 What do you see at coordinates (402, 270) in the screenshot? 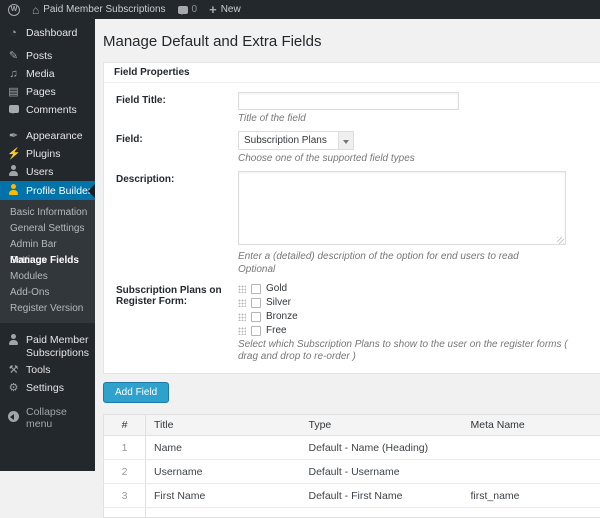
I see `description-help-line2: Optional` at bounding box center [402, 270].